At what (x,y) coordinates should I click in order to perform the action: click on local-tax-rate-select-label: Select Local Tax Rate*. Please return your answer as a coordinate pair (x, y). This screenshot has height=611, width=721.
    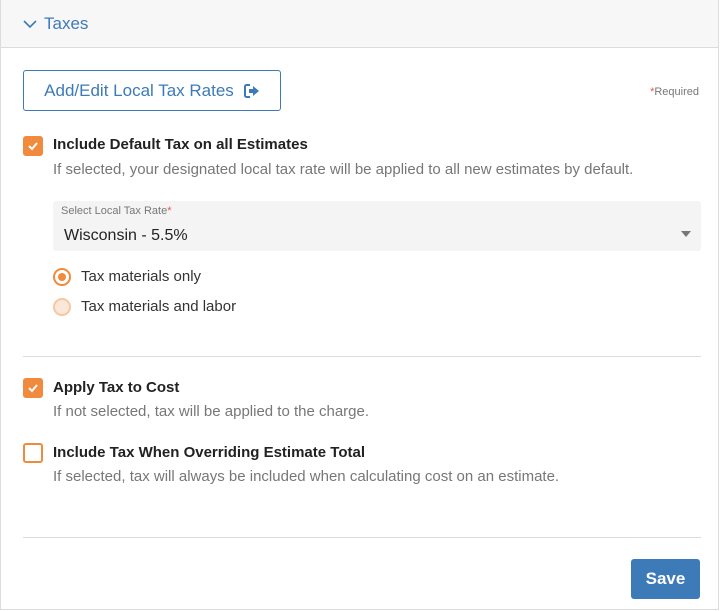
    Looking at the image, I should click on (116, 211).